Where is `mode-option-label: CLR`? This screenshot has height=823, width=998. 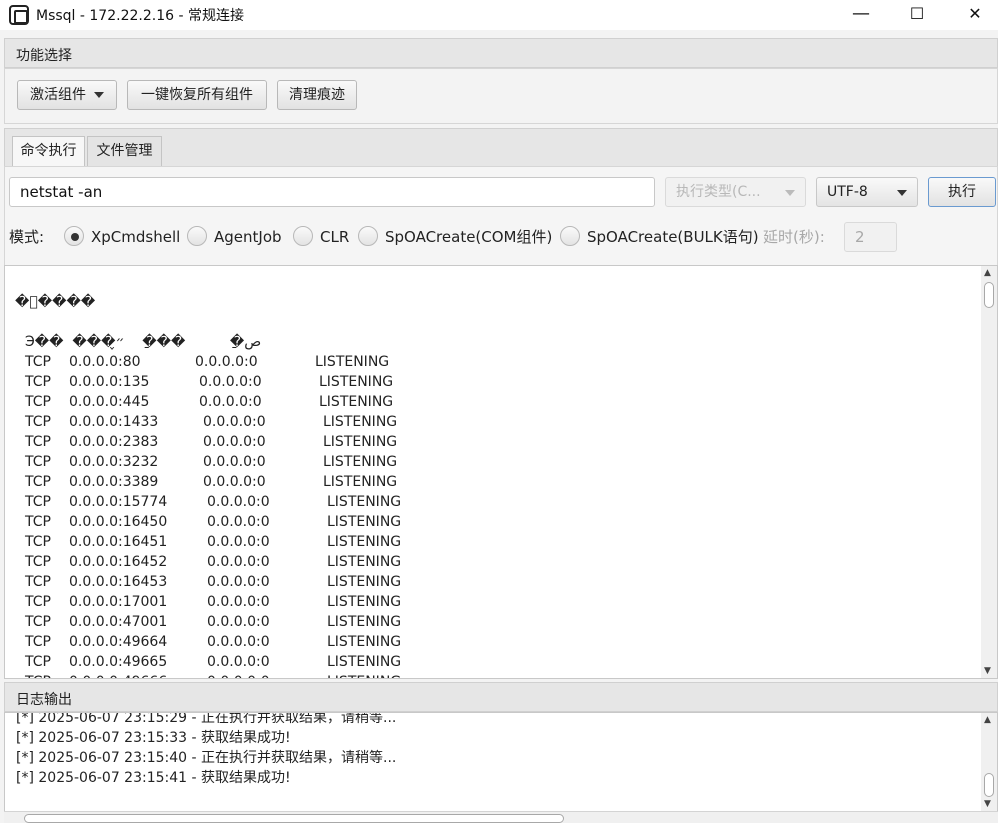
mode-option-label: CLR is located at coordinates (335, 237).